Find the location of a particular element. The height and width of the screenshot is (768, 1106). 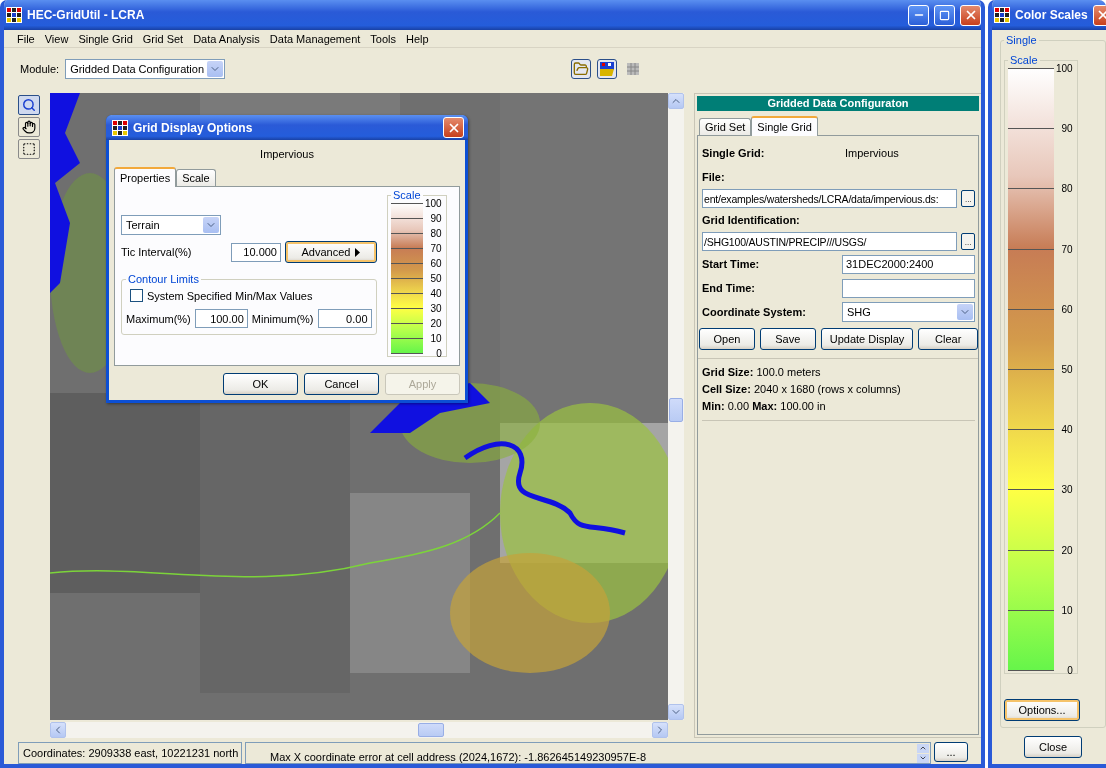

window-title: HEC-GridUtil - LCRA is located at coordinates (86, 15).